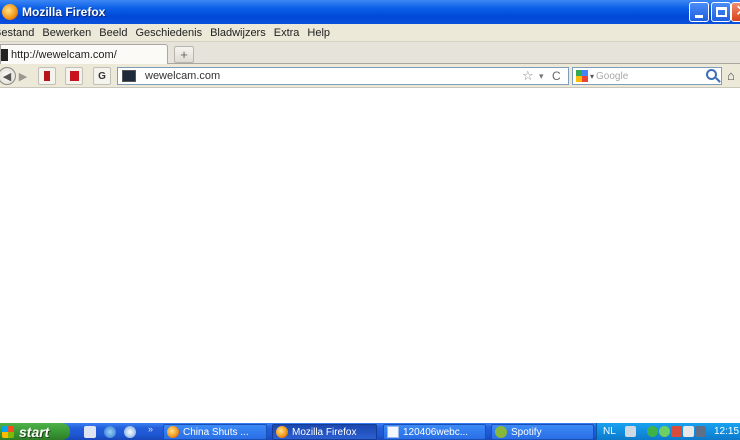  Describe the element at coordinates (592, 76) in the screenshot. I see `engine-dropdown-icon: ▾` at that location.